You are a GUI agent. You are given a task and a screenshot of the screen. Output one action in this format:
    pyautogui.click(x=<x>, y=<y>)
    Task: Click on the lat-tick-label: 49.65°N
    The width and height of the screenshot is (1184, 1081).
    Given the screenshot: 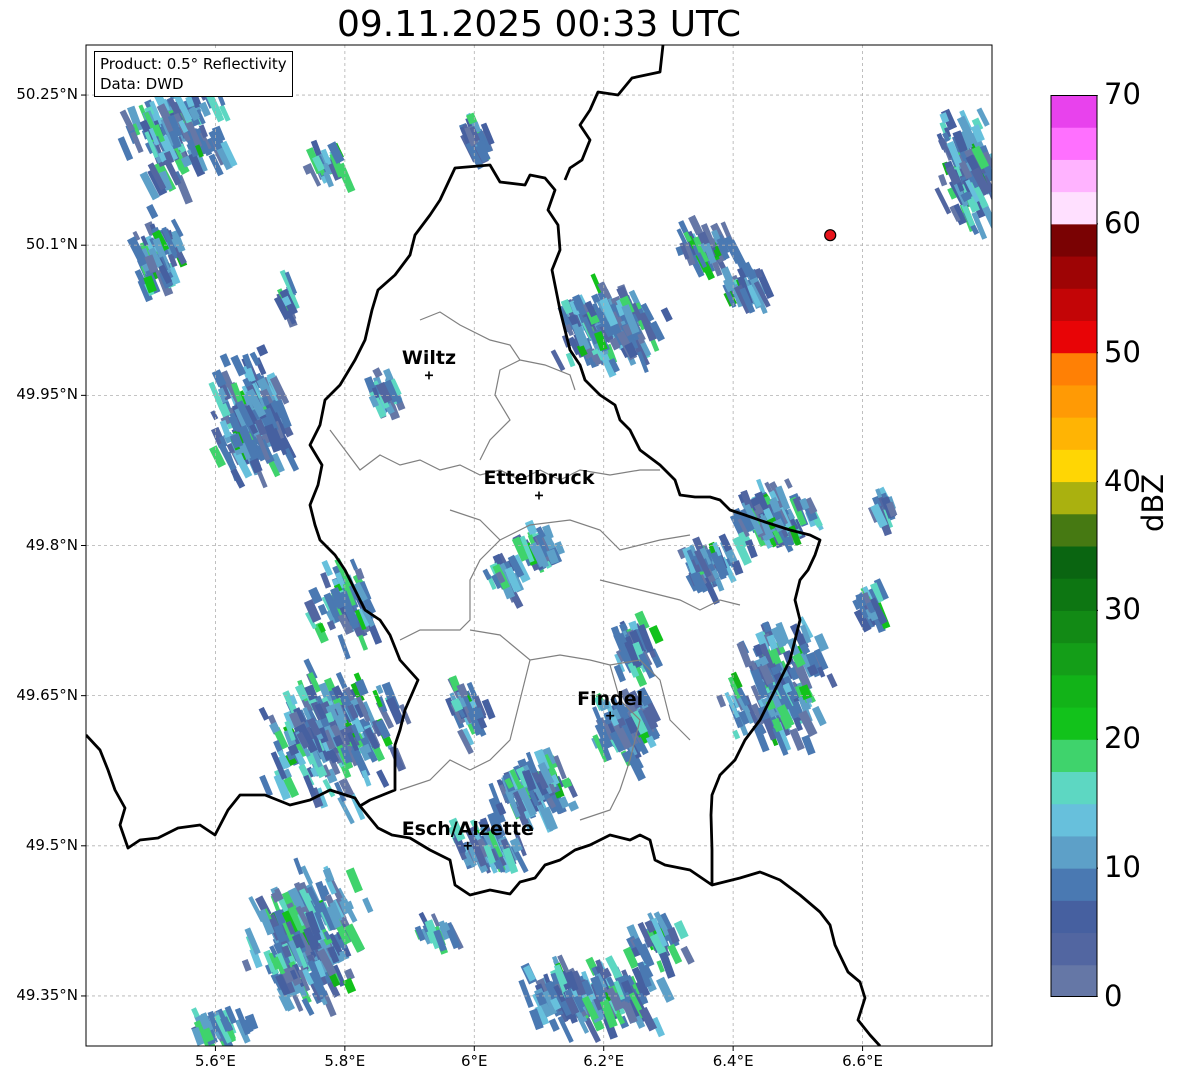 What is the action you would take?
    pyautogui.click(x=47, y=694)
    